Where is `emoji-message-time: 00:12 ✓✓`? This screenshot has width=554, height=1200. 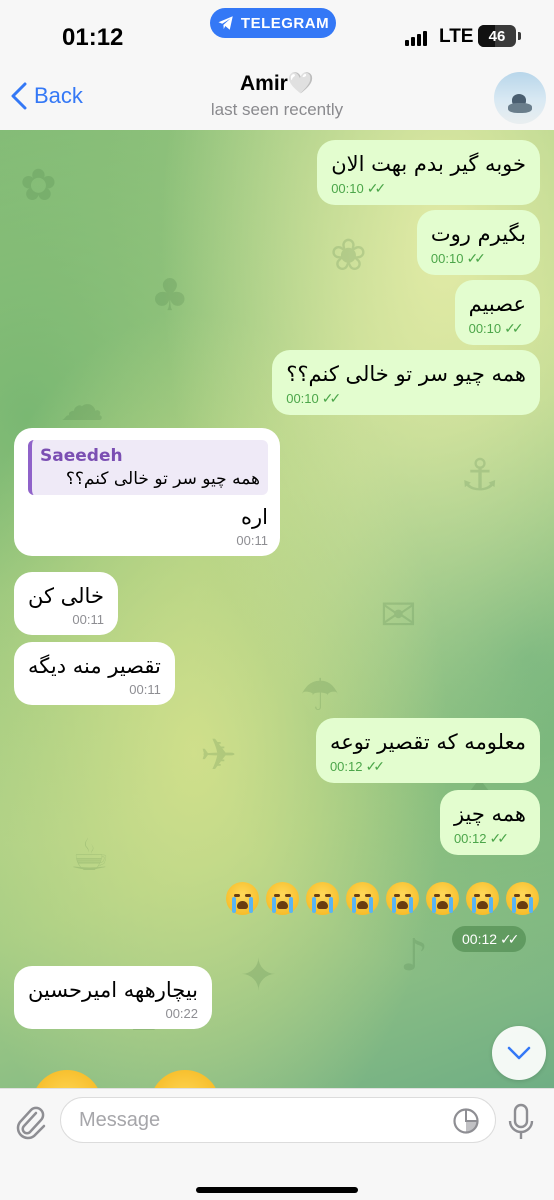 emoji-message-time: 00:12 ✓✓ is located at coordinates (489, 939).